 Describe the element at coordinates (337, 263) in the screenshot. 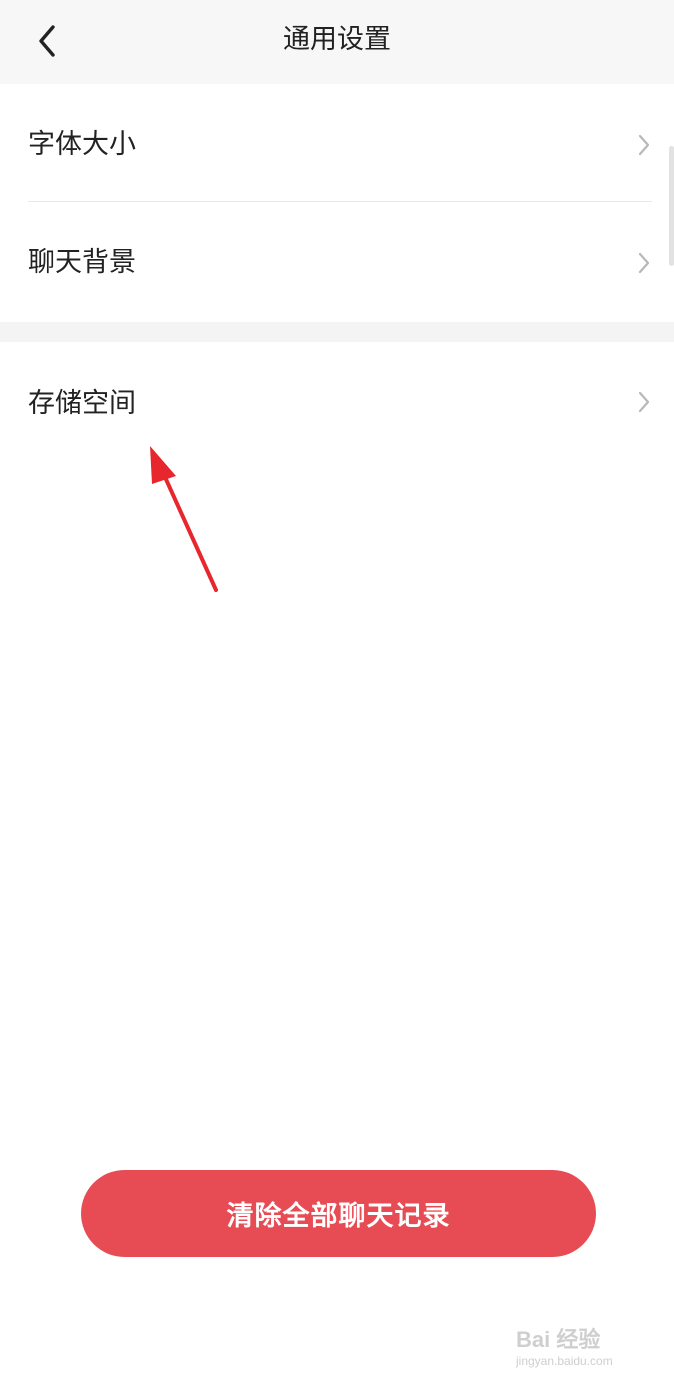

I see `settings-item-chat-background: 聊天背景` at that location.